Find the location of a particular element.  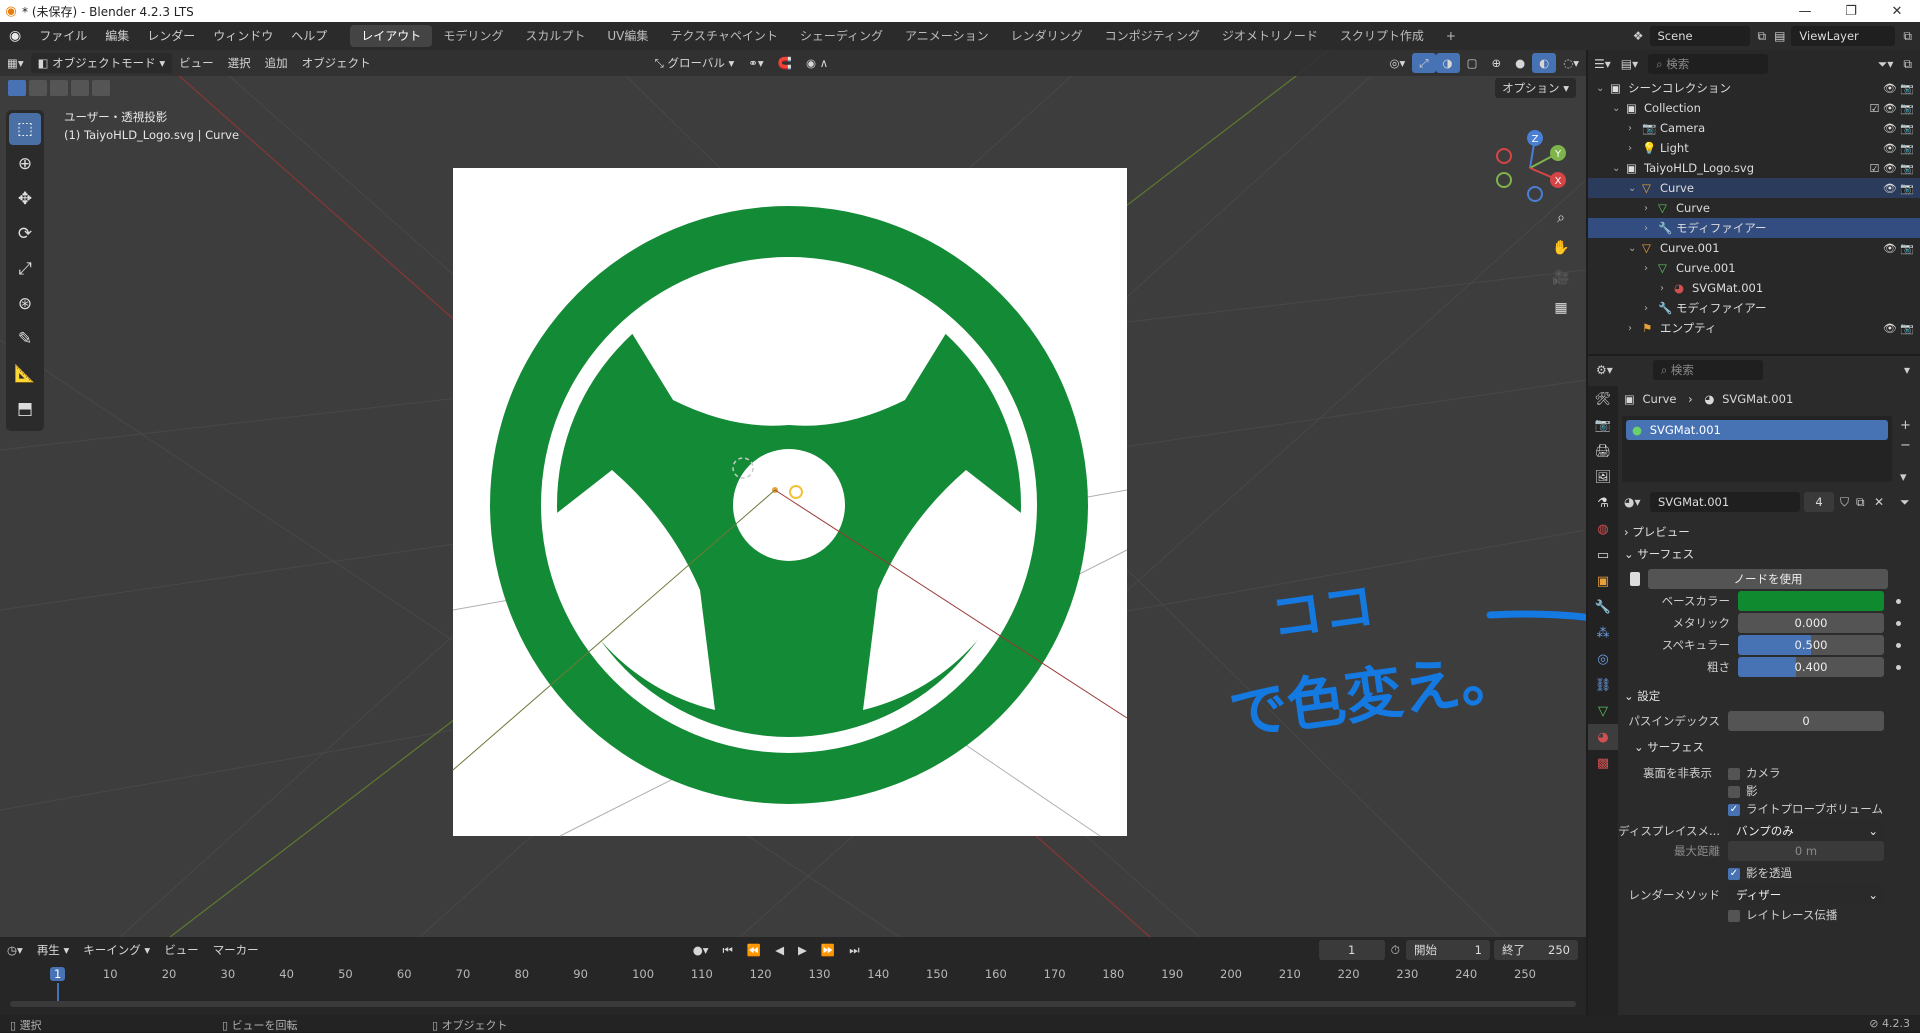

timeline-scrollbar is located at coordinates (793, 1004).